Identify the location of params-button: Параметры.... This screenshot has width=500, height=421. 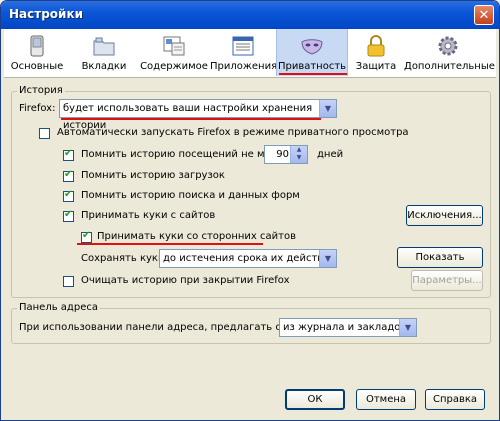
(447, 280).